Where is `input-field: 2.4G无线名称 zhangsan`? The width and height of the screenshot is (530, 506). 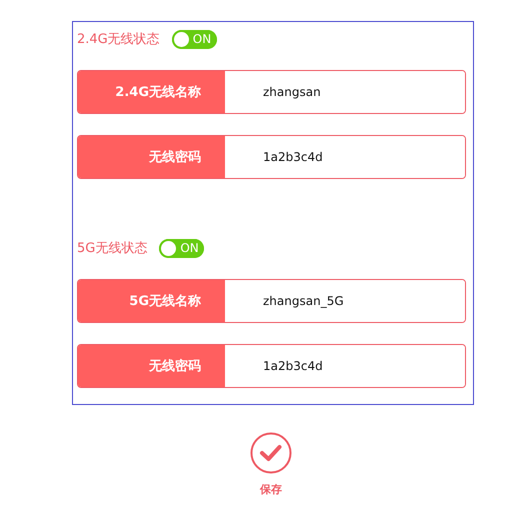 input-field: 2.4G无线名称 zhangsan is located at coordinates (271, 92).